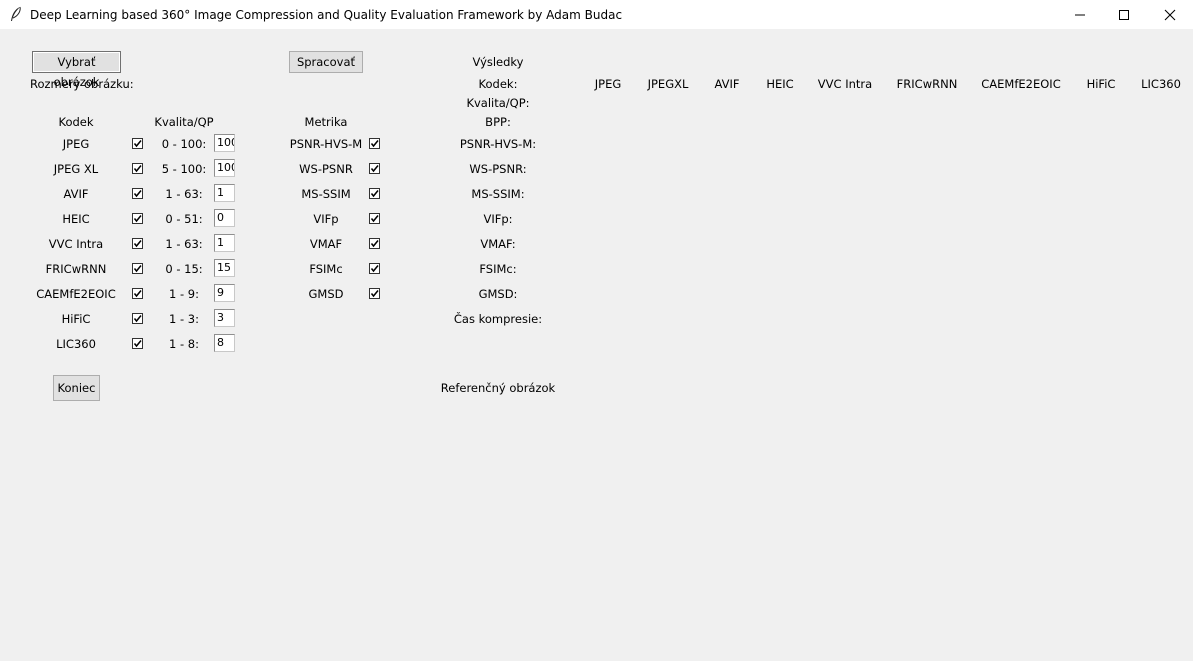  What do you see at coordinates (498, 194) in the screenshot?
I see `result-label-ms-ssim: MS-SSIM:` at bounding box center [498, 194].